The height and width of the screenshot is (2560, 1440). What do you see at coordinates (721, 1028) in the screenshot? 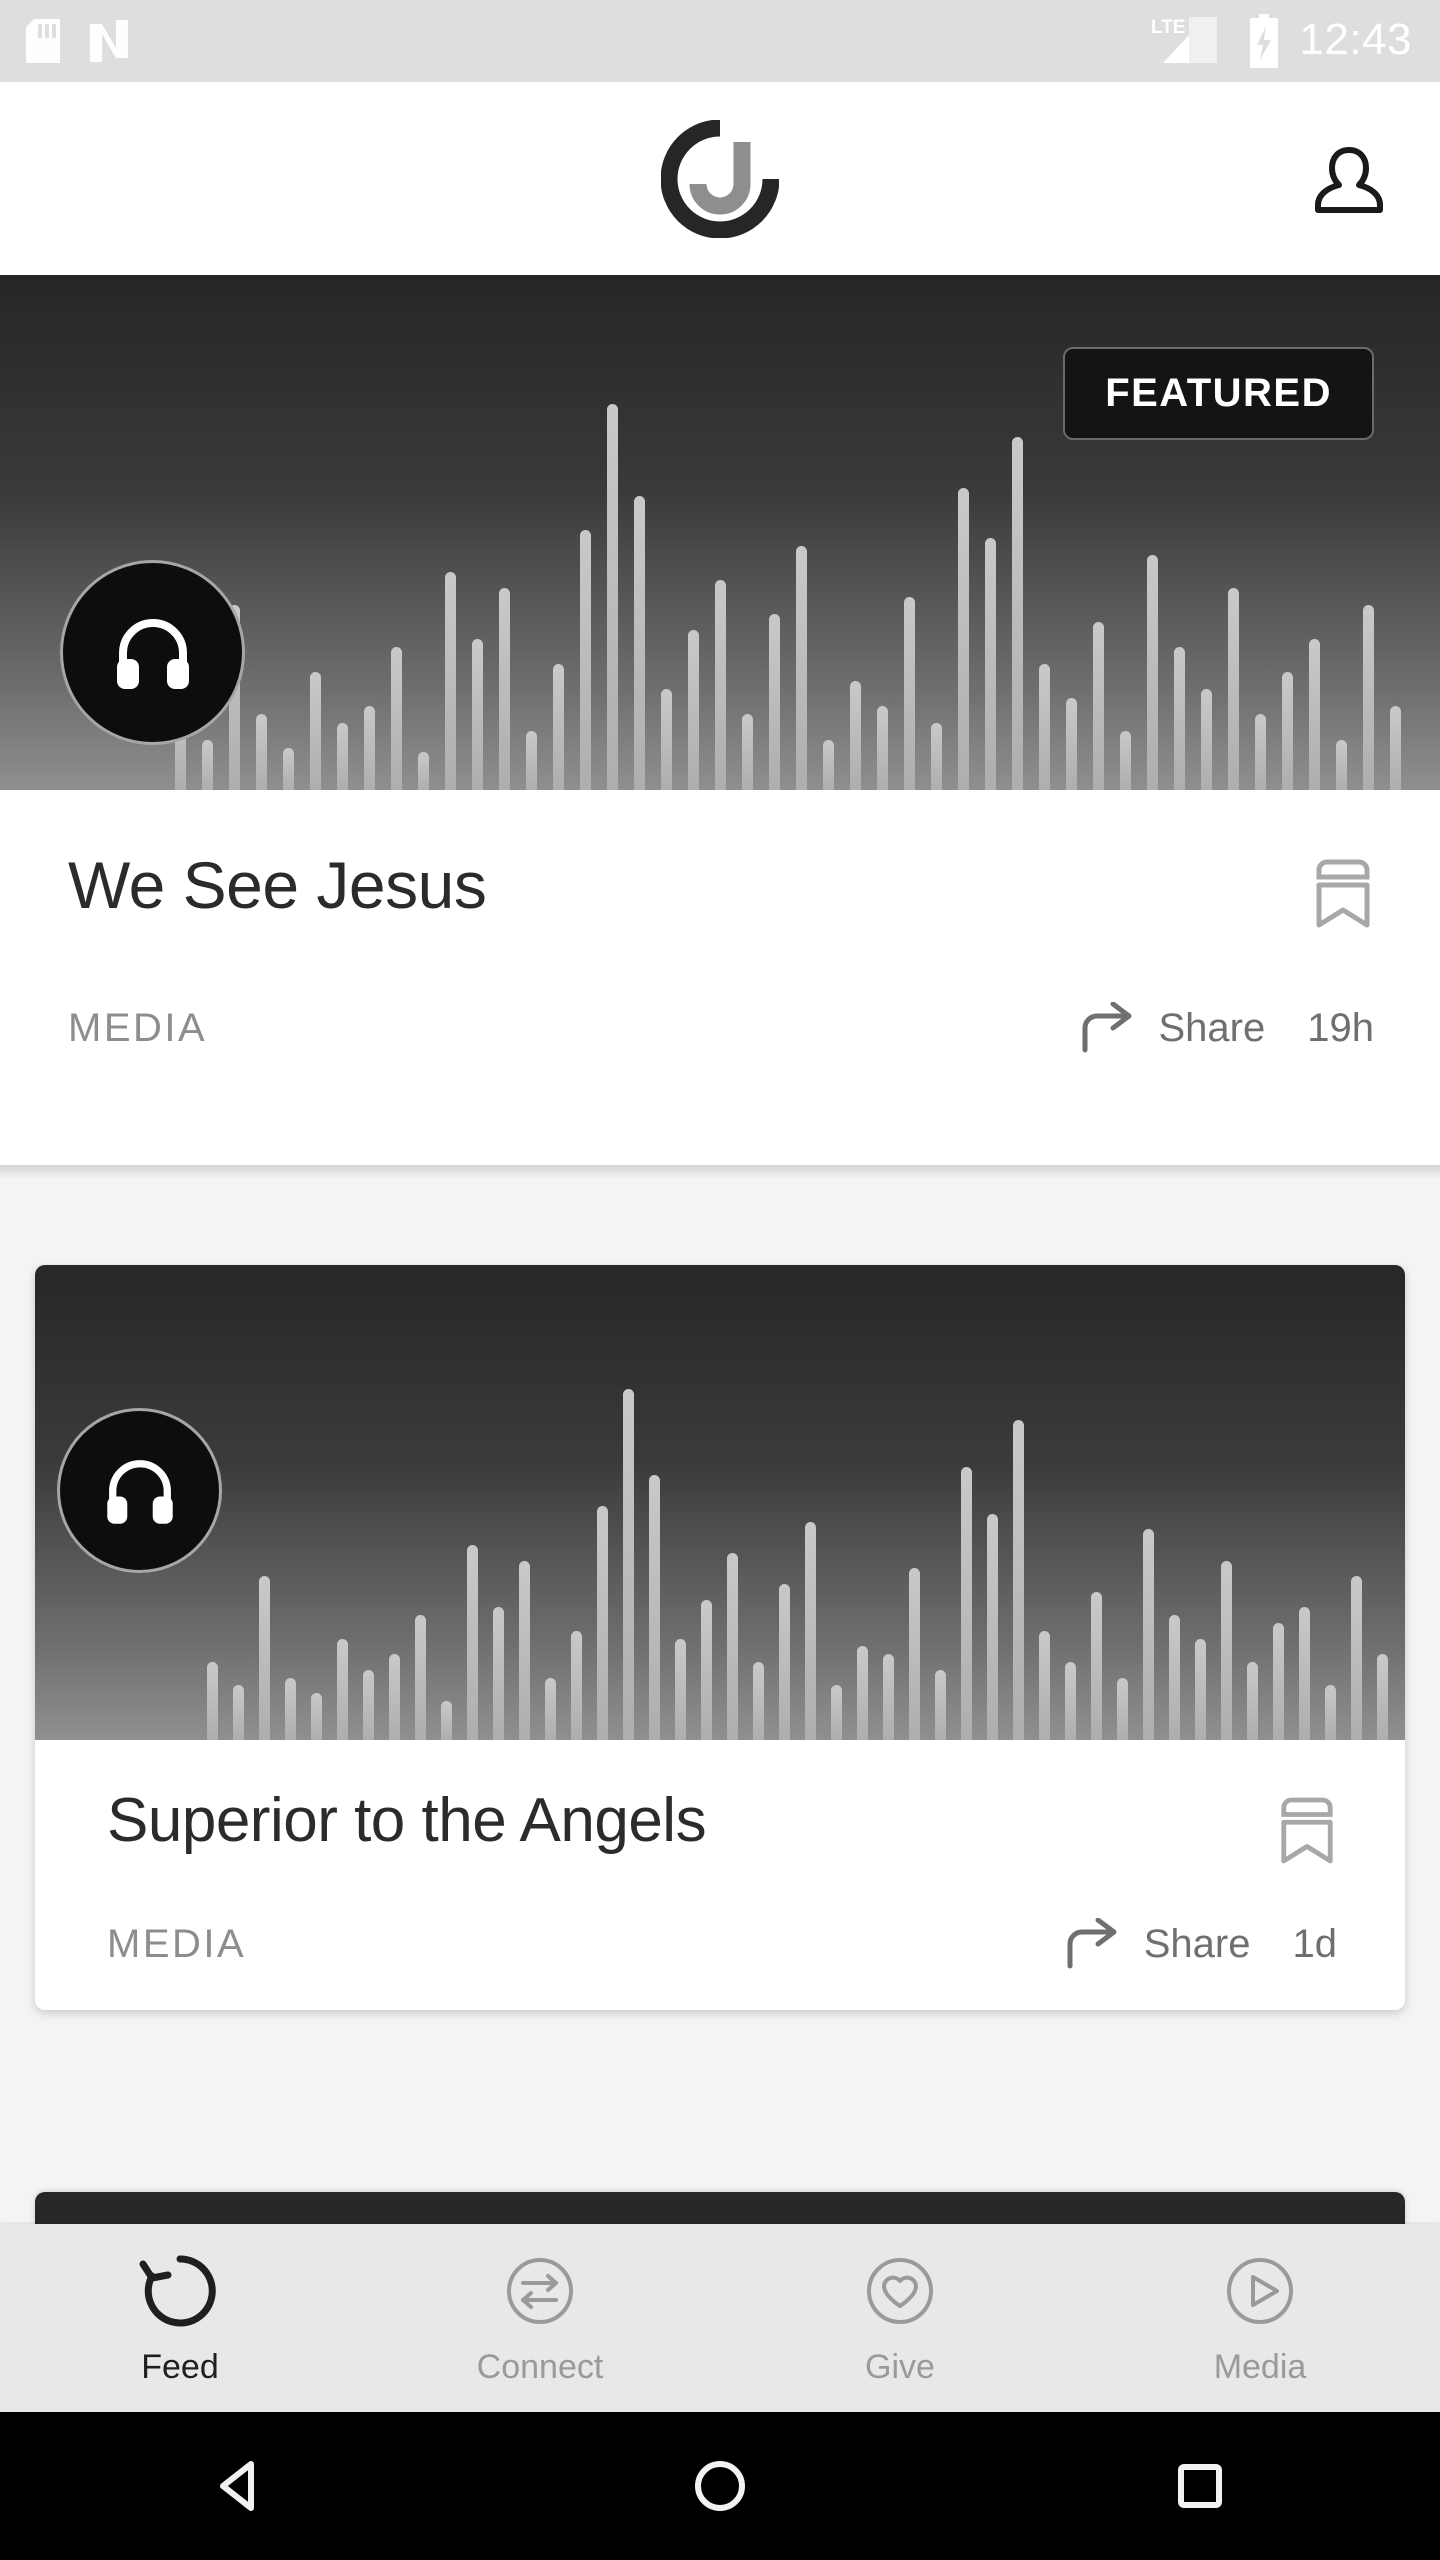
I see `featured-meta-row: MEDIA Share 19h` at bounding box center [721, 1028].